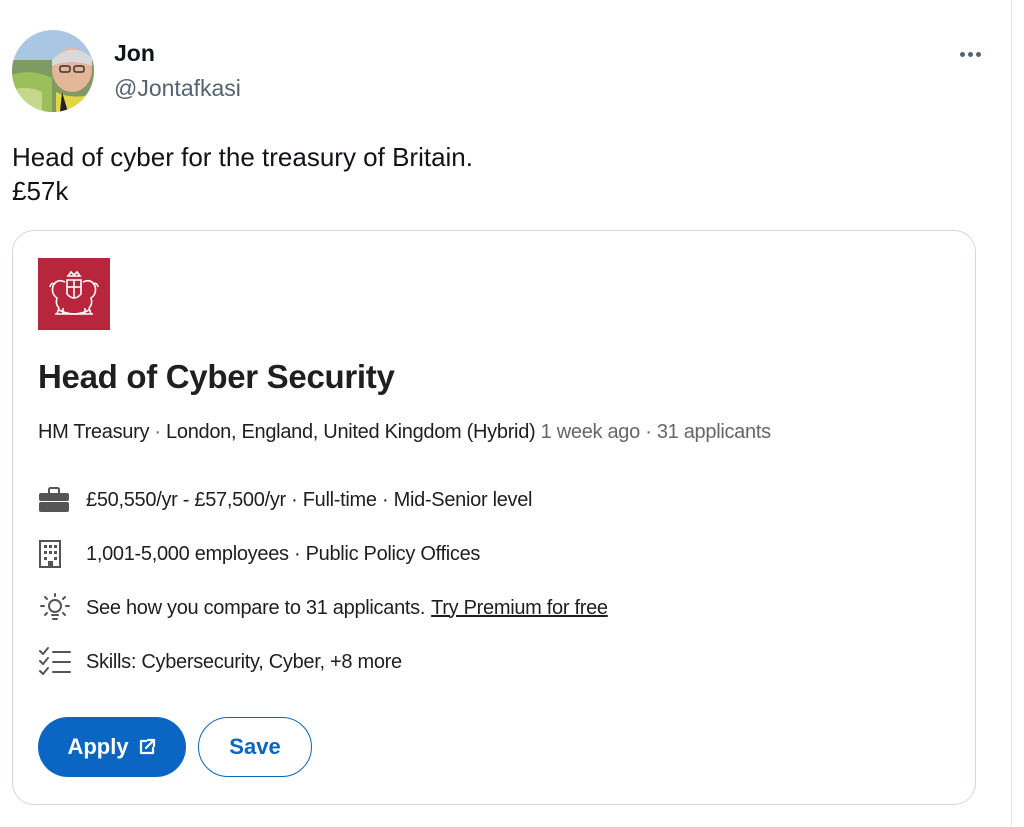 The image size is (1024, 827). What do you see at coordinates (147, 747) in the screenshot?
I see `external-link-icon` at bounding box center [147, 747].